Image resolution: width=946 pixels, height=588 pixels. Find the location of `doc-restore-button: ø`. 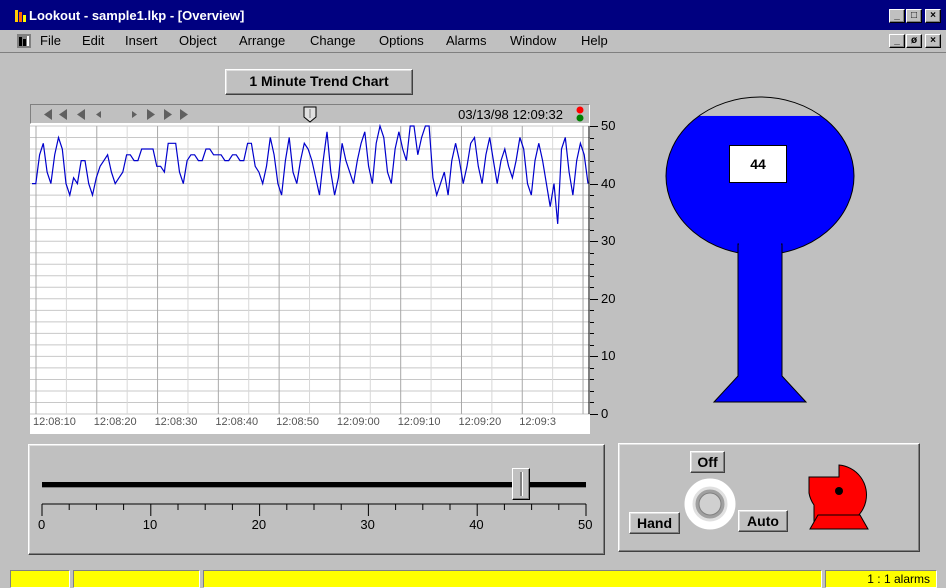

doc-restore-button: ø is located at coordinates (914, 41).